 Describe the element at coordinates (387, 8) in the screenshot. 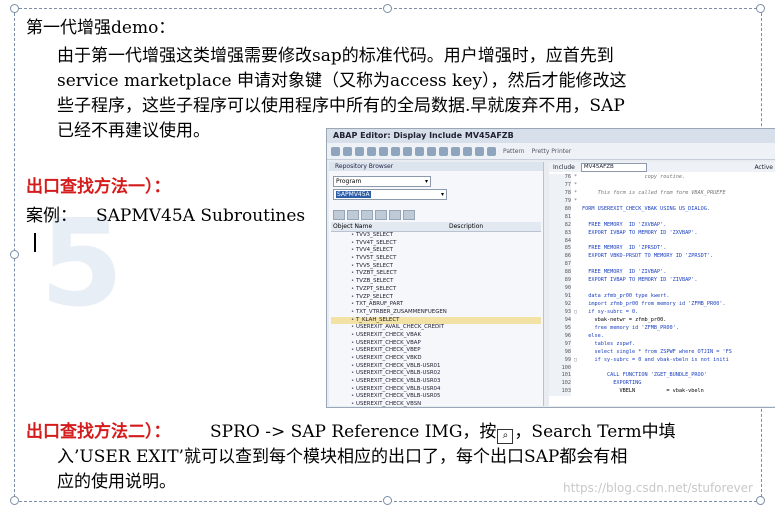

I see `resize-handle-tc` at that location.